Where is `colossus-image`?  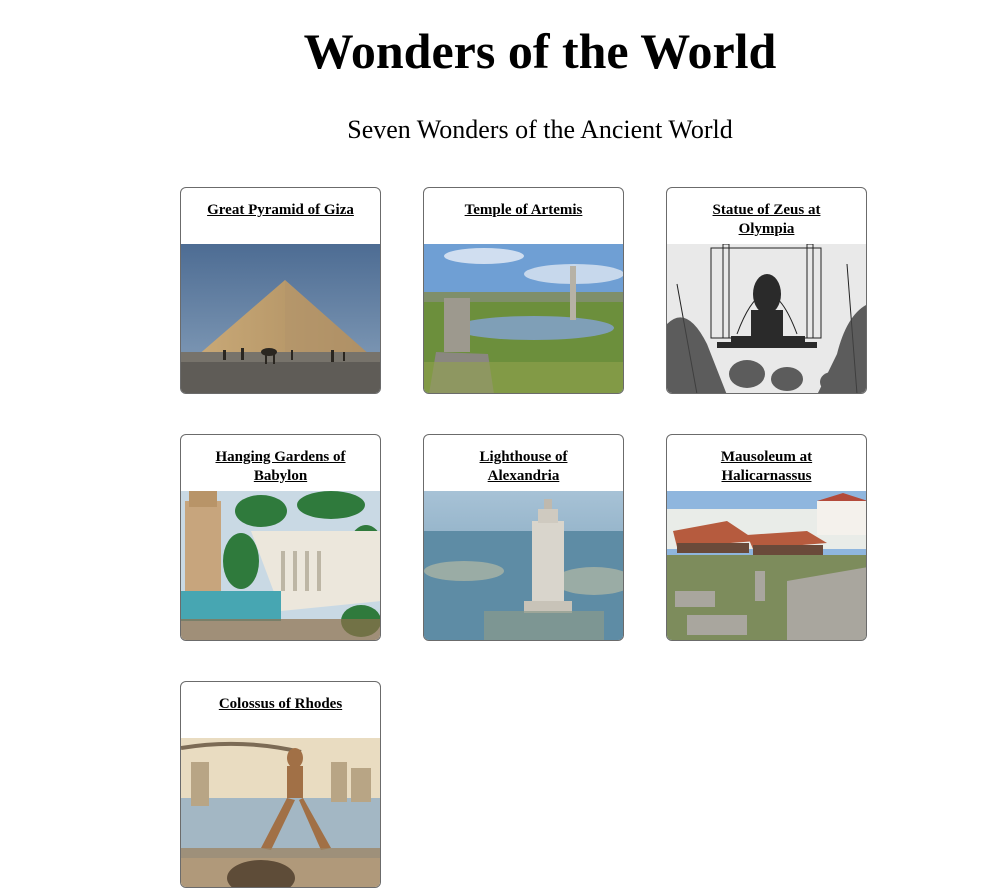
colossus-image is located at coordinates (280, 812).